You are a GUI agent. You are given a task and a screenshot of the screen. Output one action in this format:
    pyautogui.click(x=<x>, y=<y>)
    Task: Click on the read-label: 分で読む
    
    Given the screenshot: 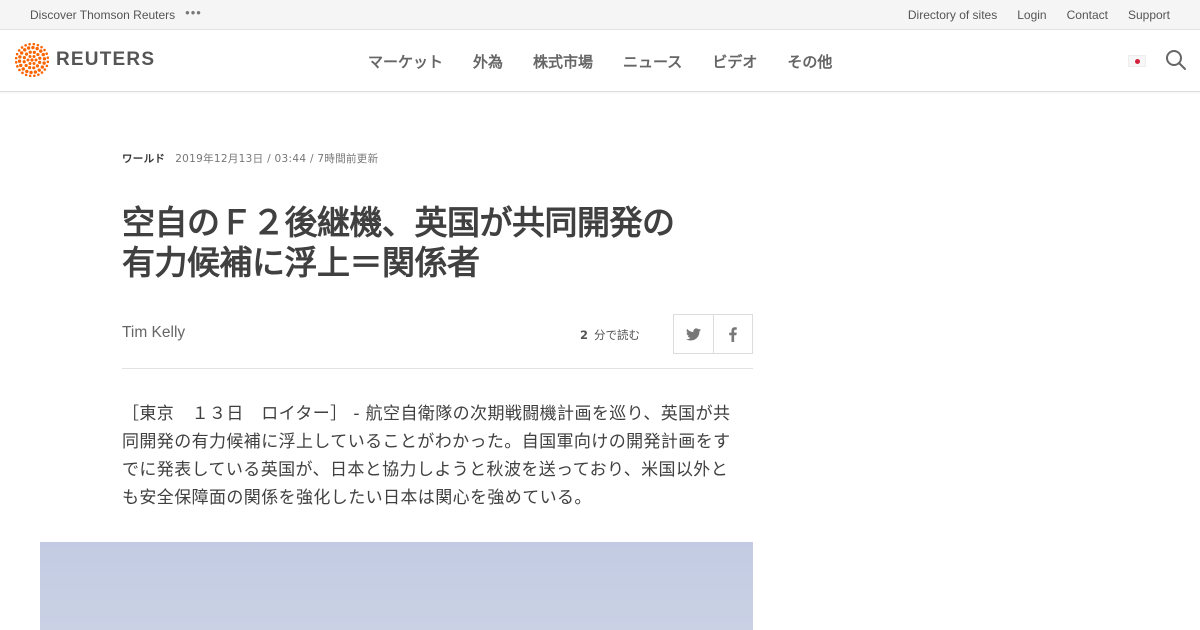 What is the action you would take?
    pyautogui.click(x=617, y=335)
    